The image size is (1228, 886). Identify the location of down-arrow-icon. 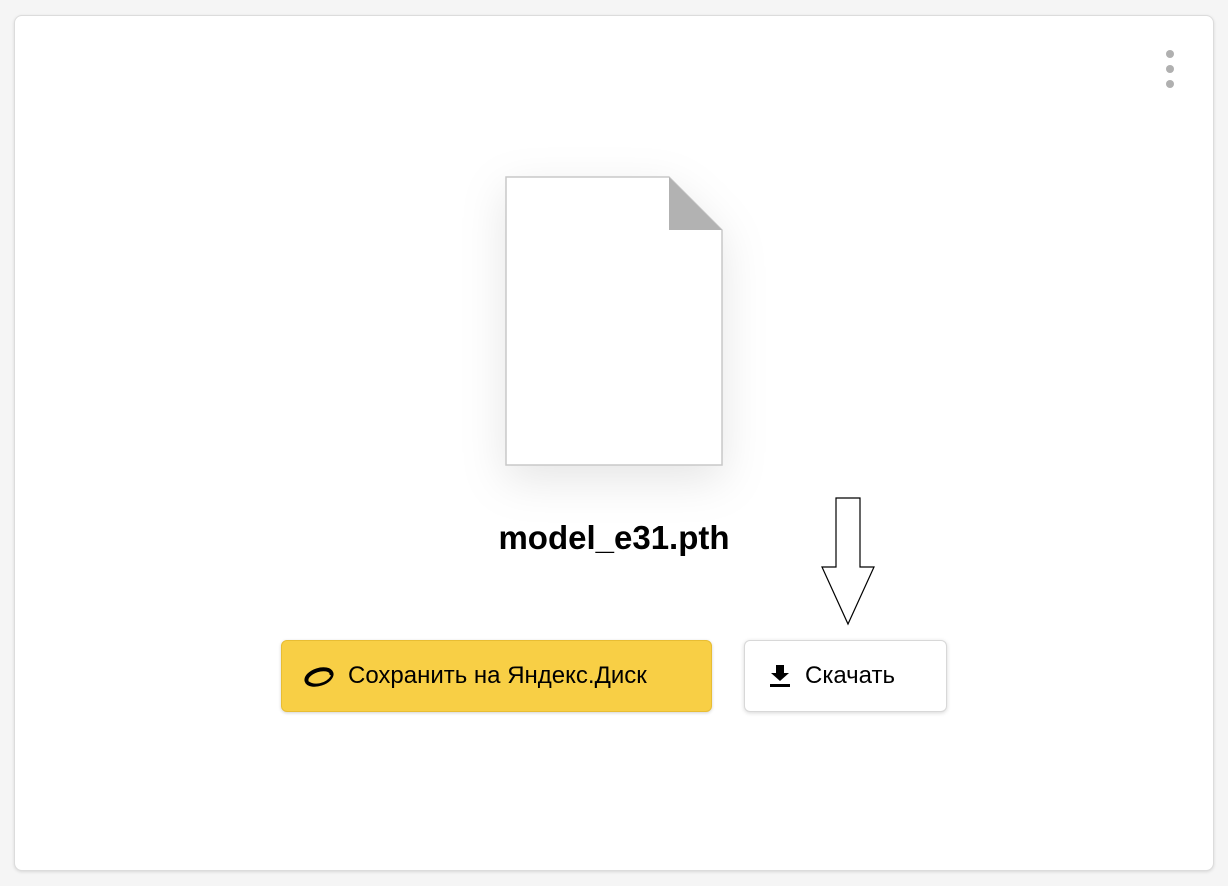
(848, 562).